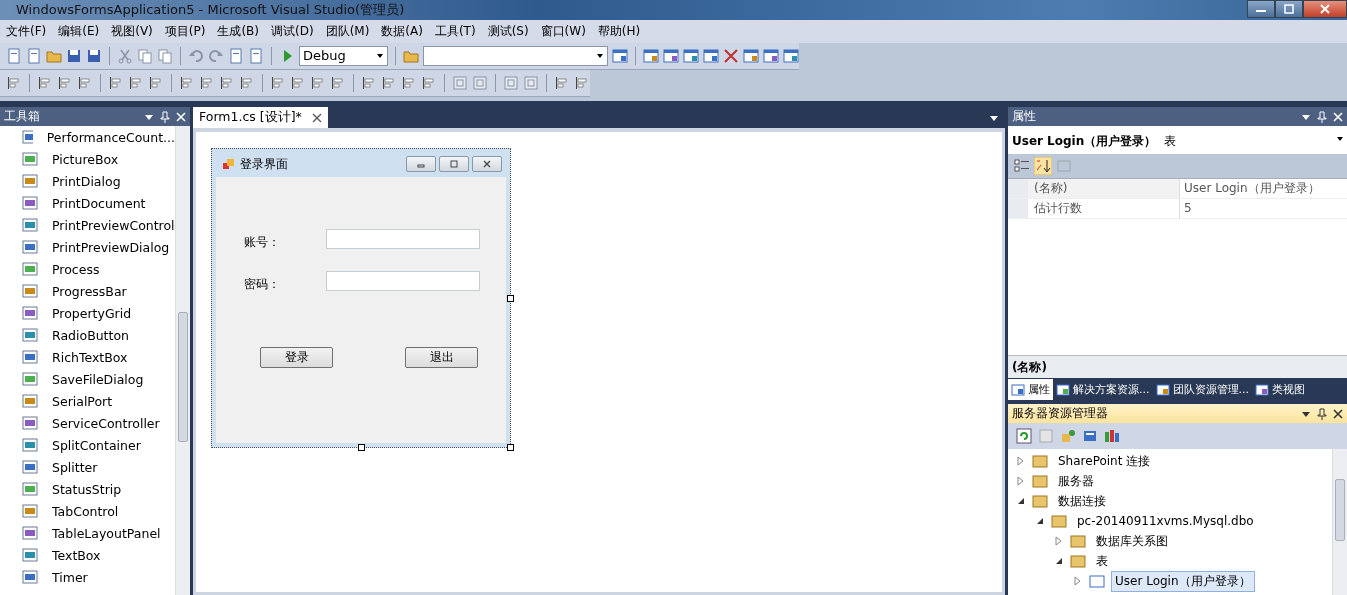  What do you see at coordinates (1322, 413) in the screenshot?
I see `pin-icon` at bounding box center [1322, 413].